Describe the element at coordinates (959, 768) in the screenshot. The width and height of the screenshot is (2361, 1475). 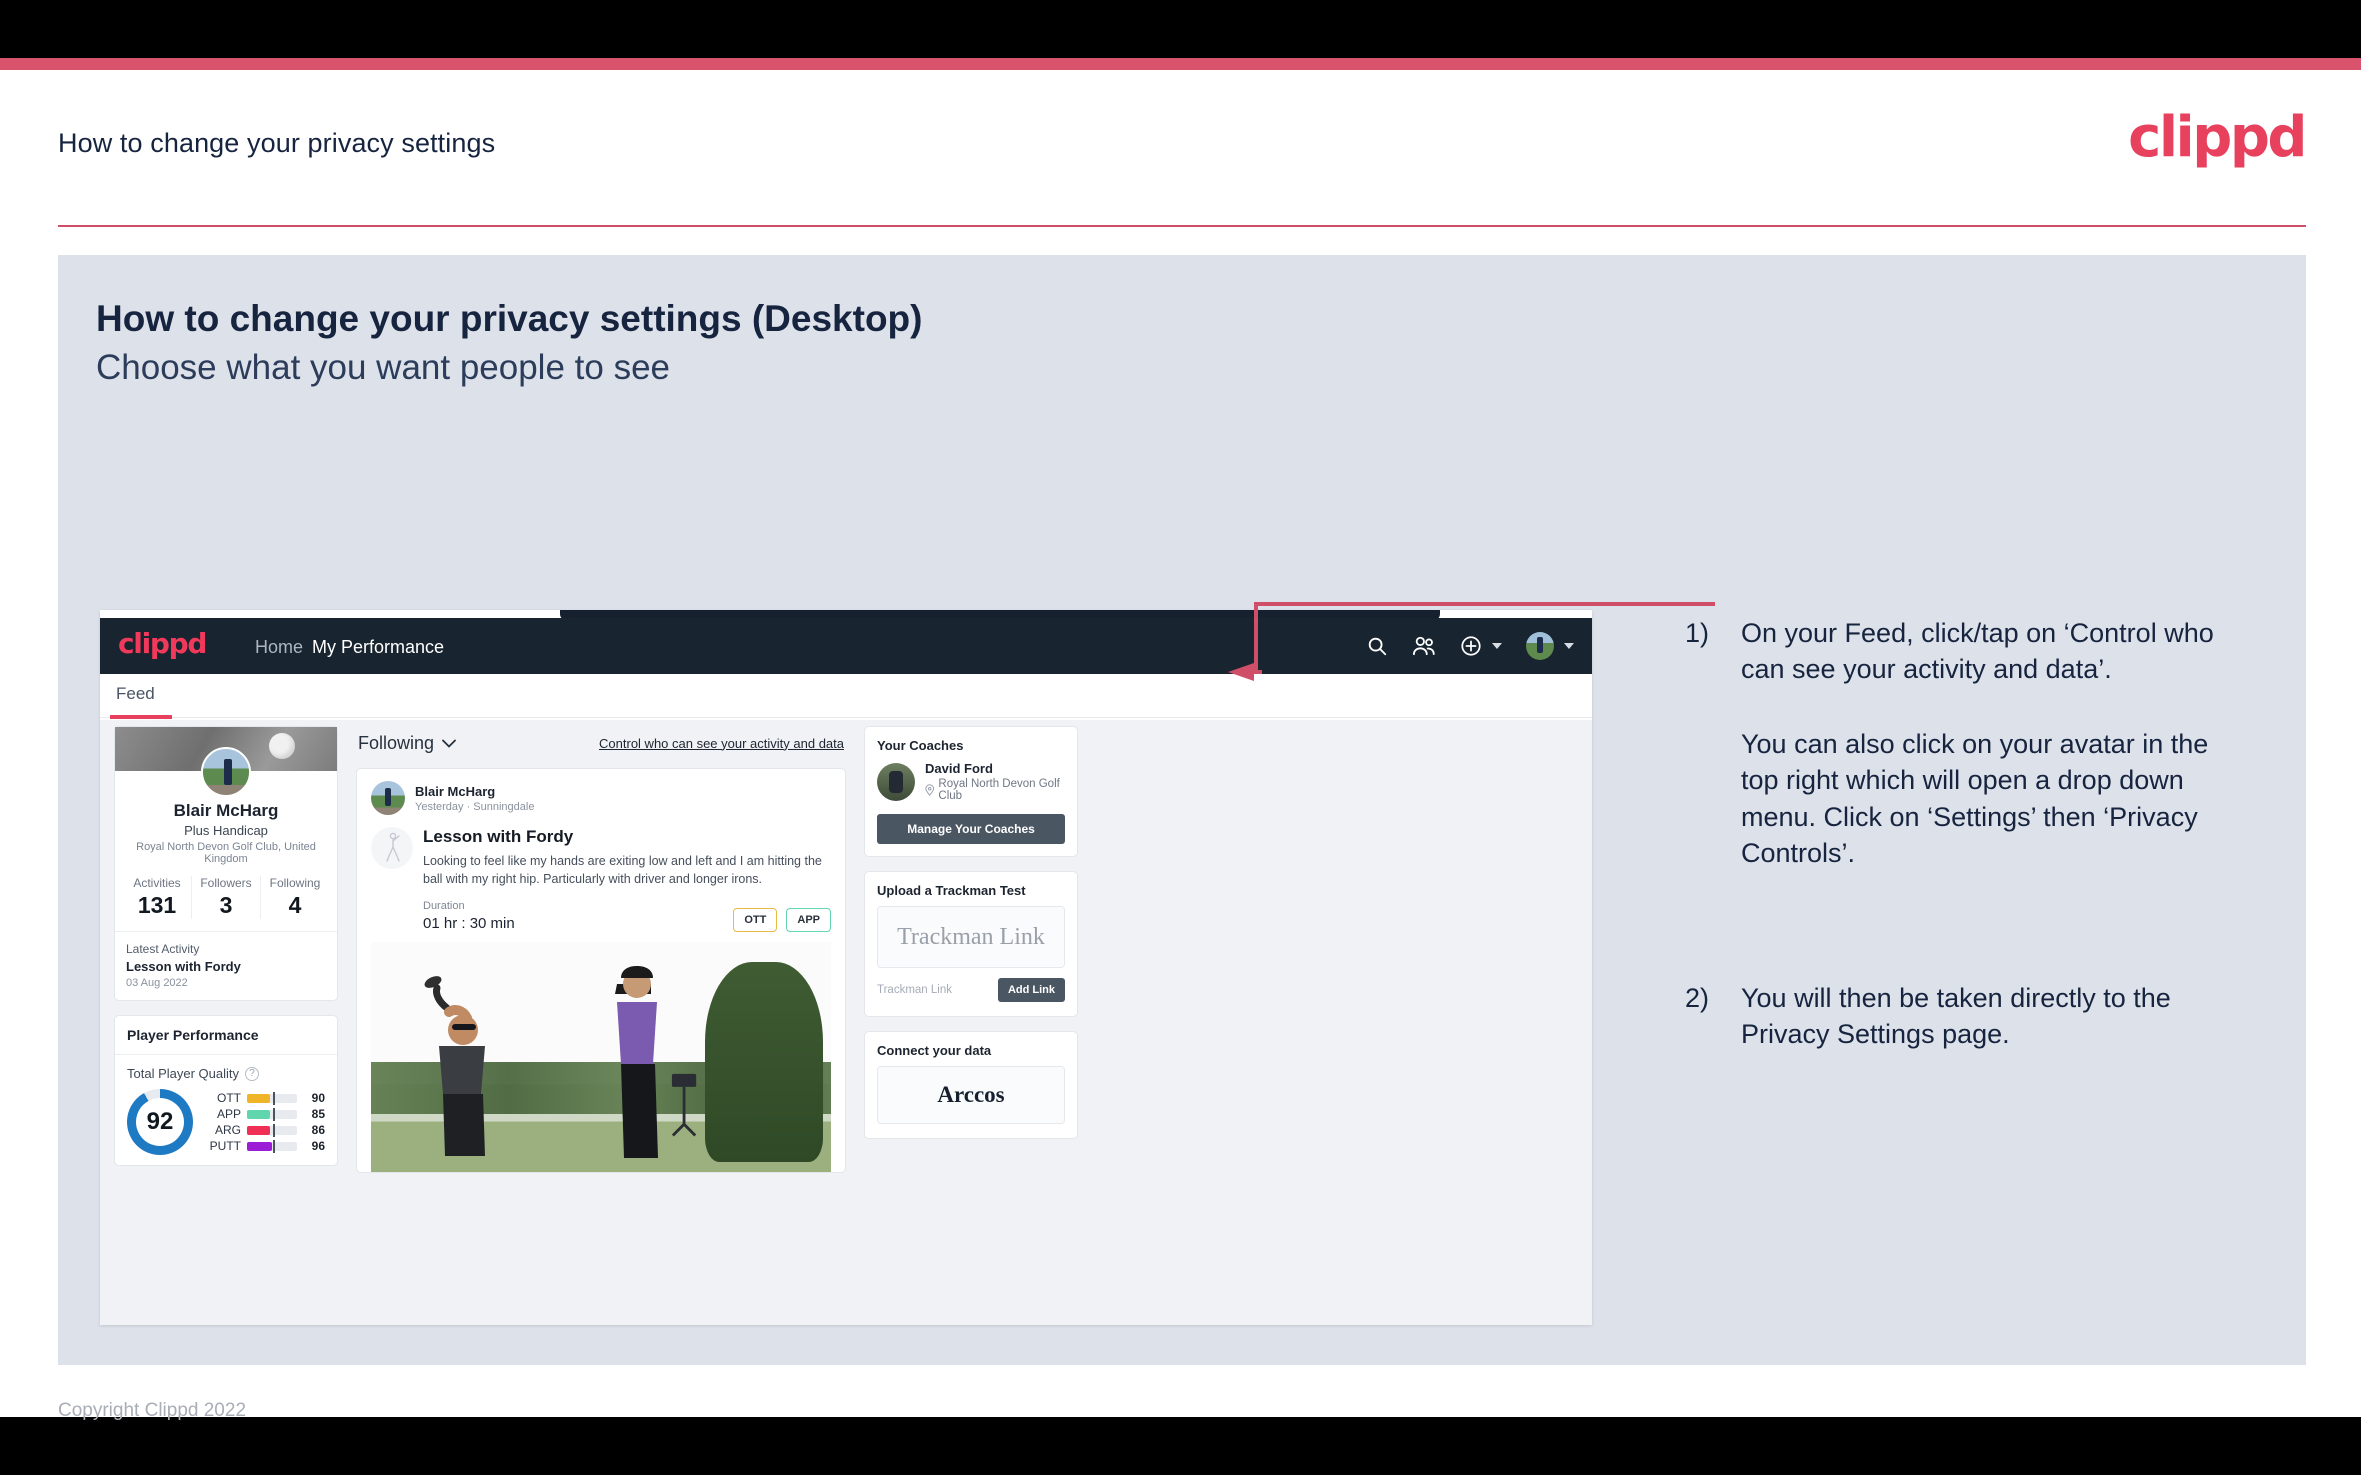
I see `coach-name: David Ford` at that location.